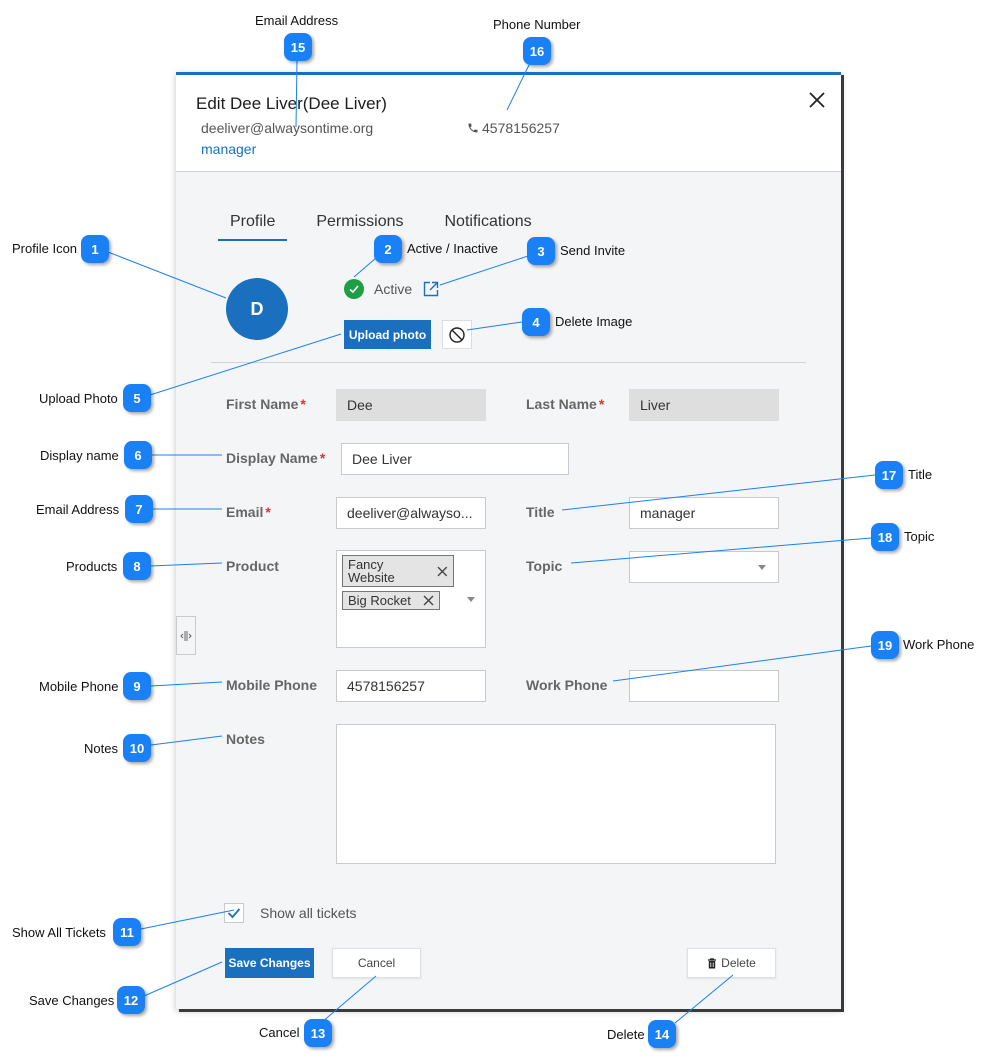 The image size is (991, 1059). Describe the element at coordinates (455, 459) in the screenshot. I see `display-name-field: Dee Liver` at that location.